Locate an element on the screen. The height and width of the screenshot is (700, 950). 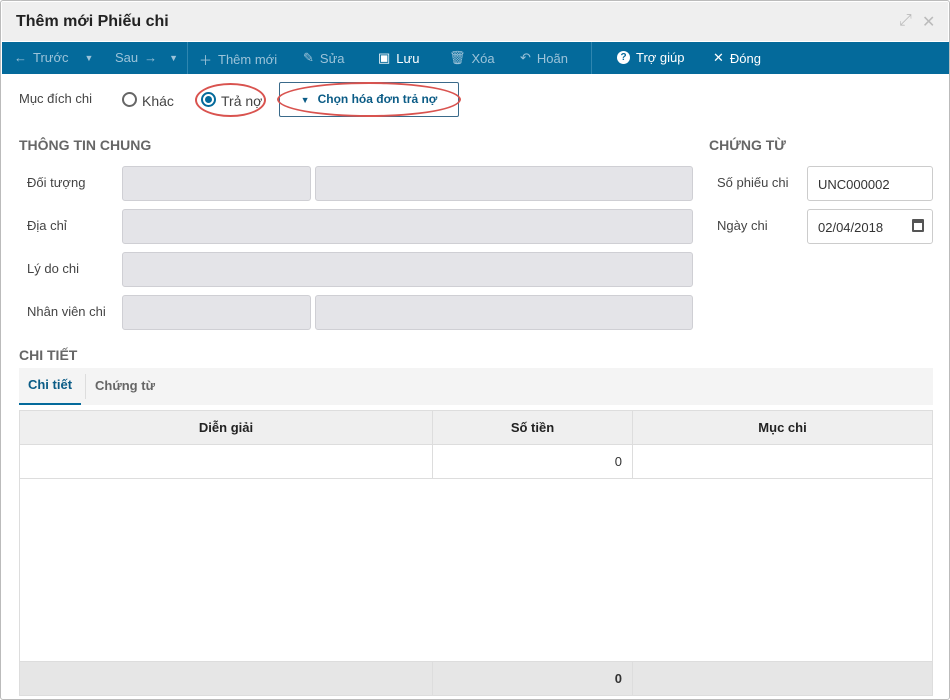
save-icon: ▣ is located at coordinates (384, 57).